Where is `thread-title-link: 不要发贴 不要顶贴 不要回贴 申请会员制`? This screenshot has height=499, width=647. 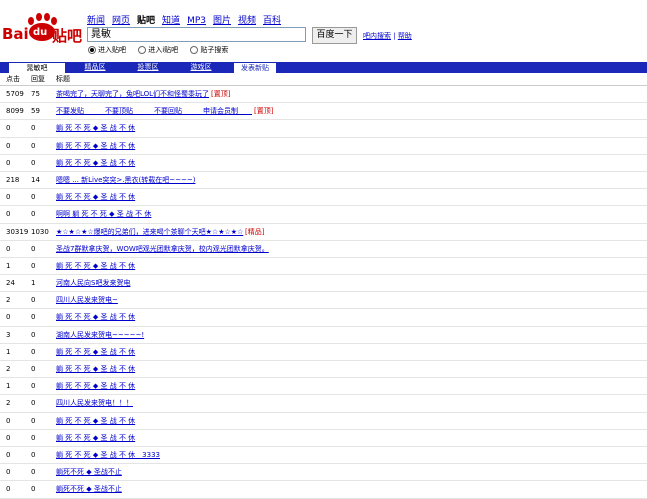
thread-title-link: 不要发贴 不要顶贴 不要回贴 申请会员制 is located at coordinates (154, 111).